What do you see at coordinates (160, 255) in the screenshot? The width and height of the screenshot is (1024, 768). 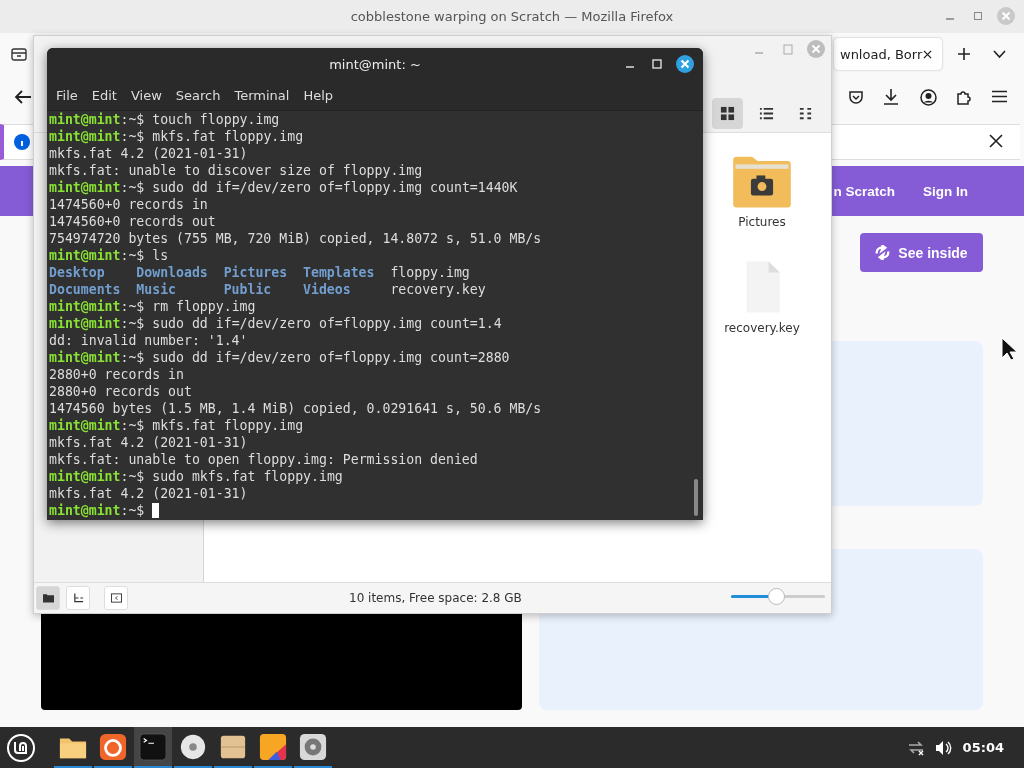 I see `command-text: ls` at bounding box center [160, 255].